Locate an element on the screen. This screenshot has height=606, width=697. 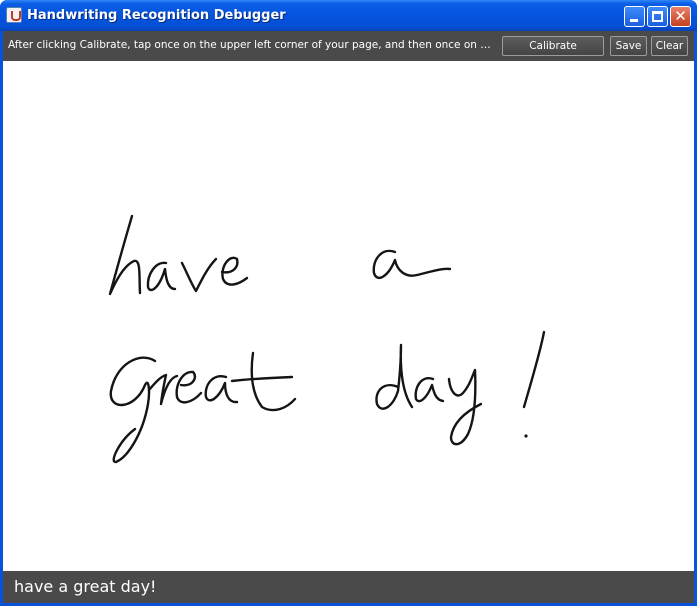
recognized-text: have a great day! is located at coordinates (85, 586).